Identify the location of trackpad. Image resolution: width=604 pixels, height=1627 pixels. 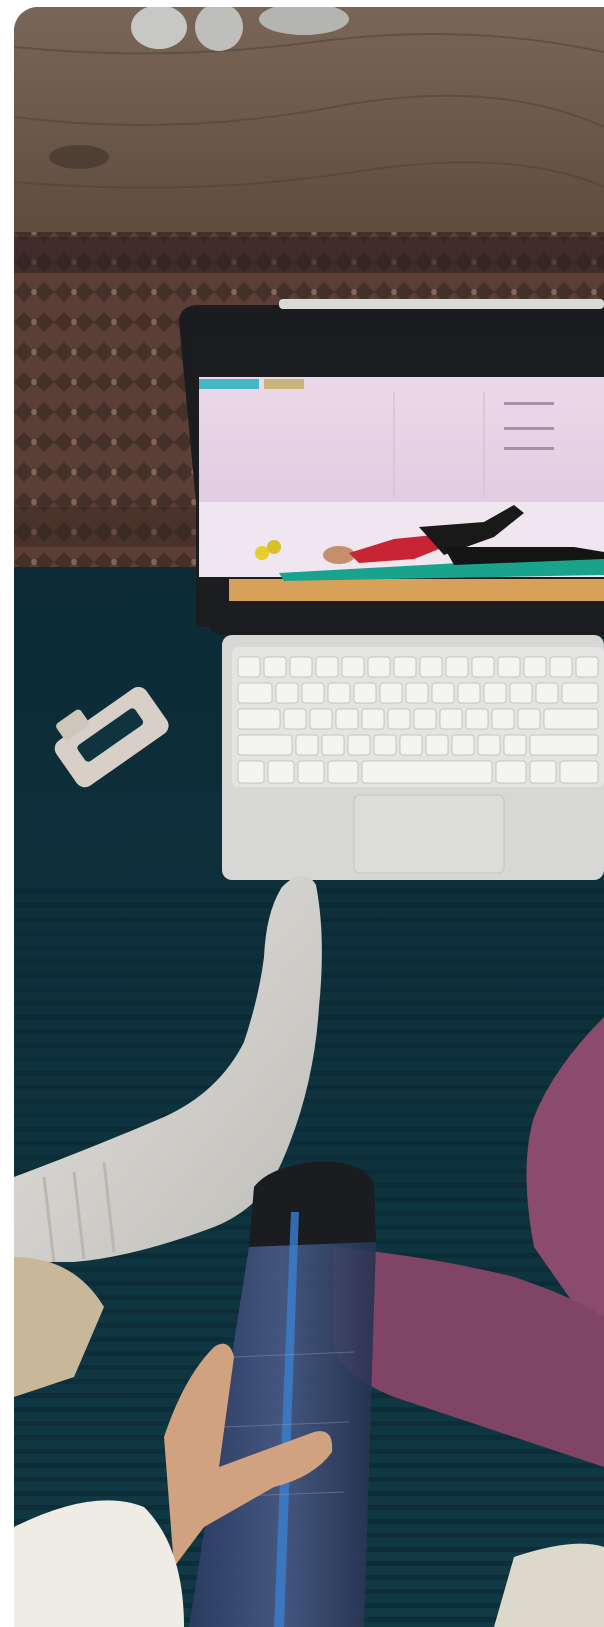
(429, 834).